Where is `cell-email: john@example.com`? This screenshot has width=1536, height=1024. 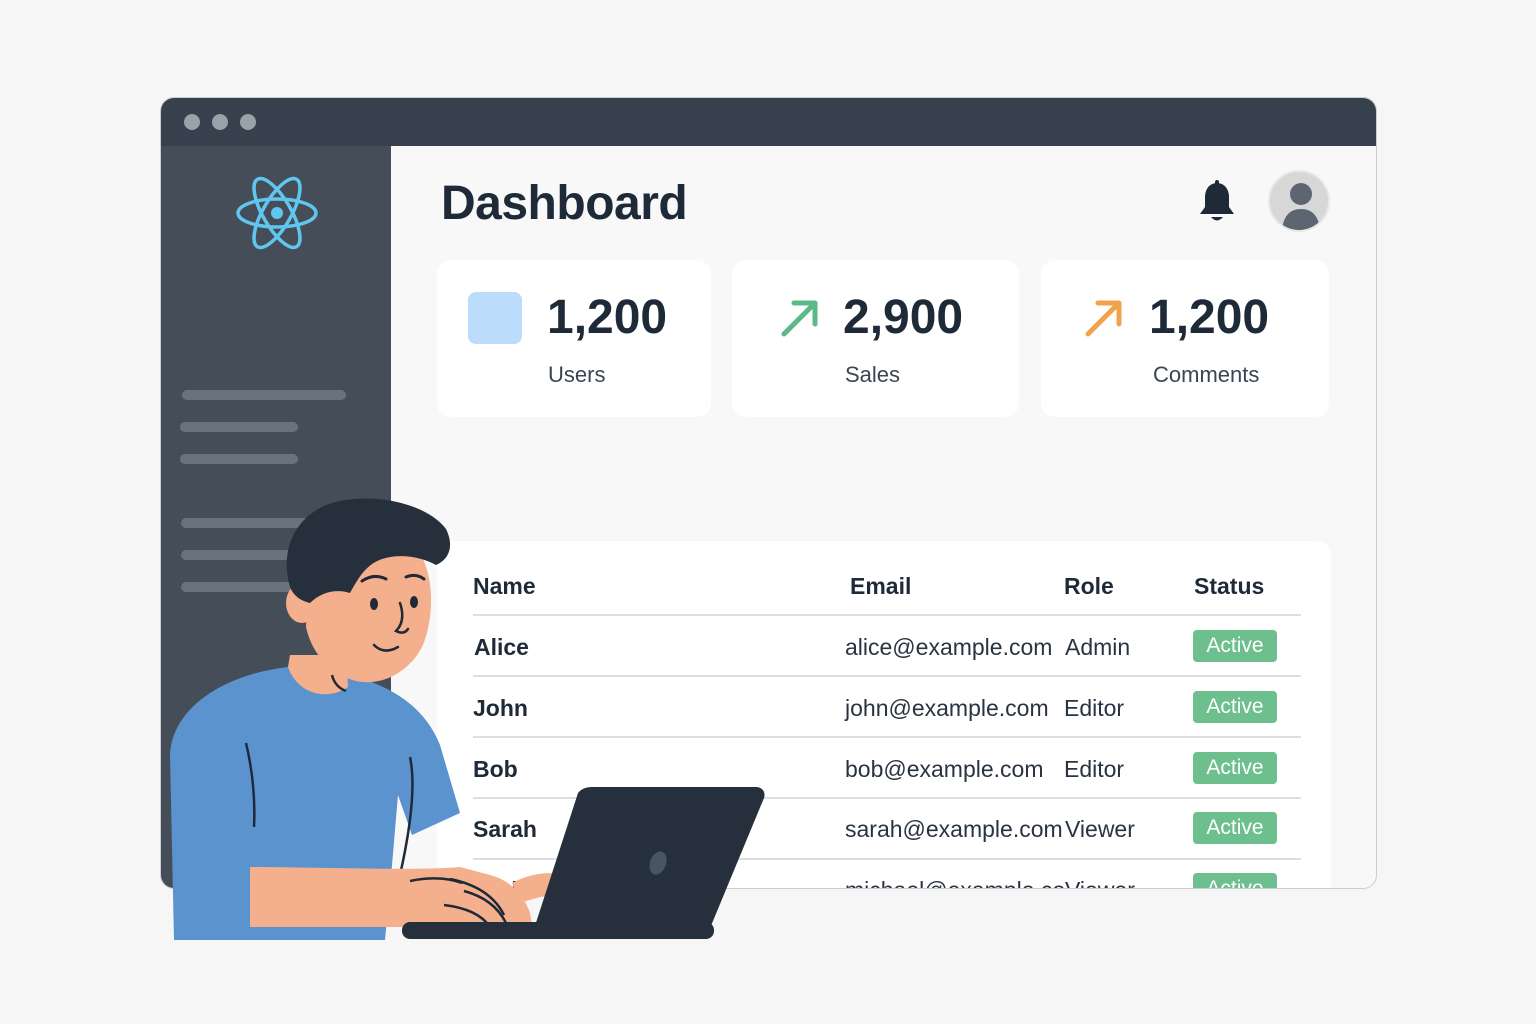 cell-email: john@example.com is located at coordinates (947, 708).